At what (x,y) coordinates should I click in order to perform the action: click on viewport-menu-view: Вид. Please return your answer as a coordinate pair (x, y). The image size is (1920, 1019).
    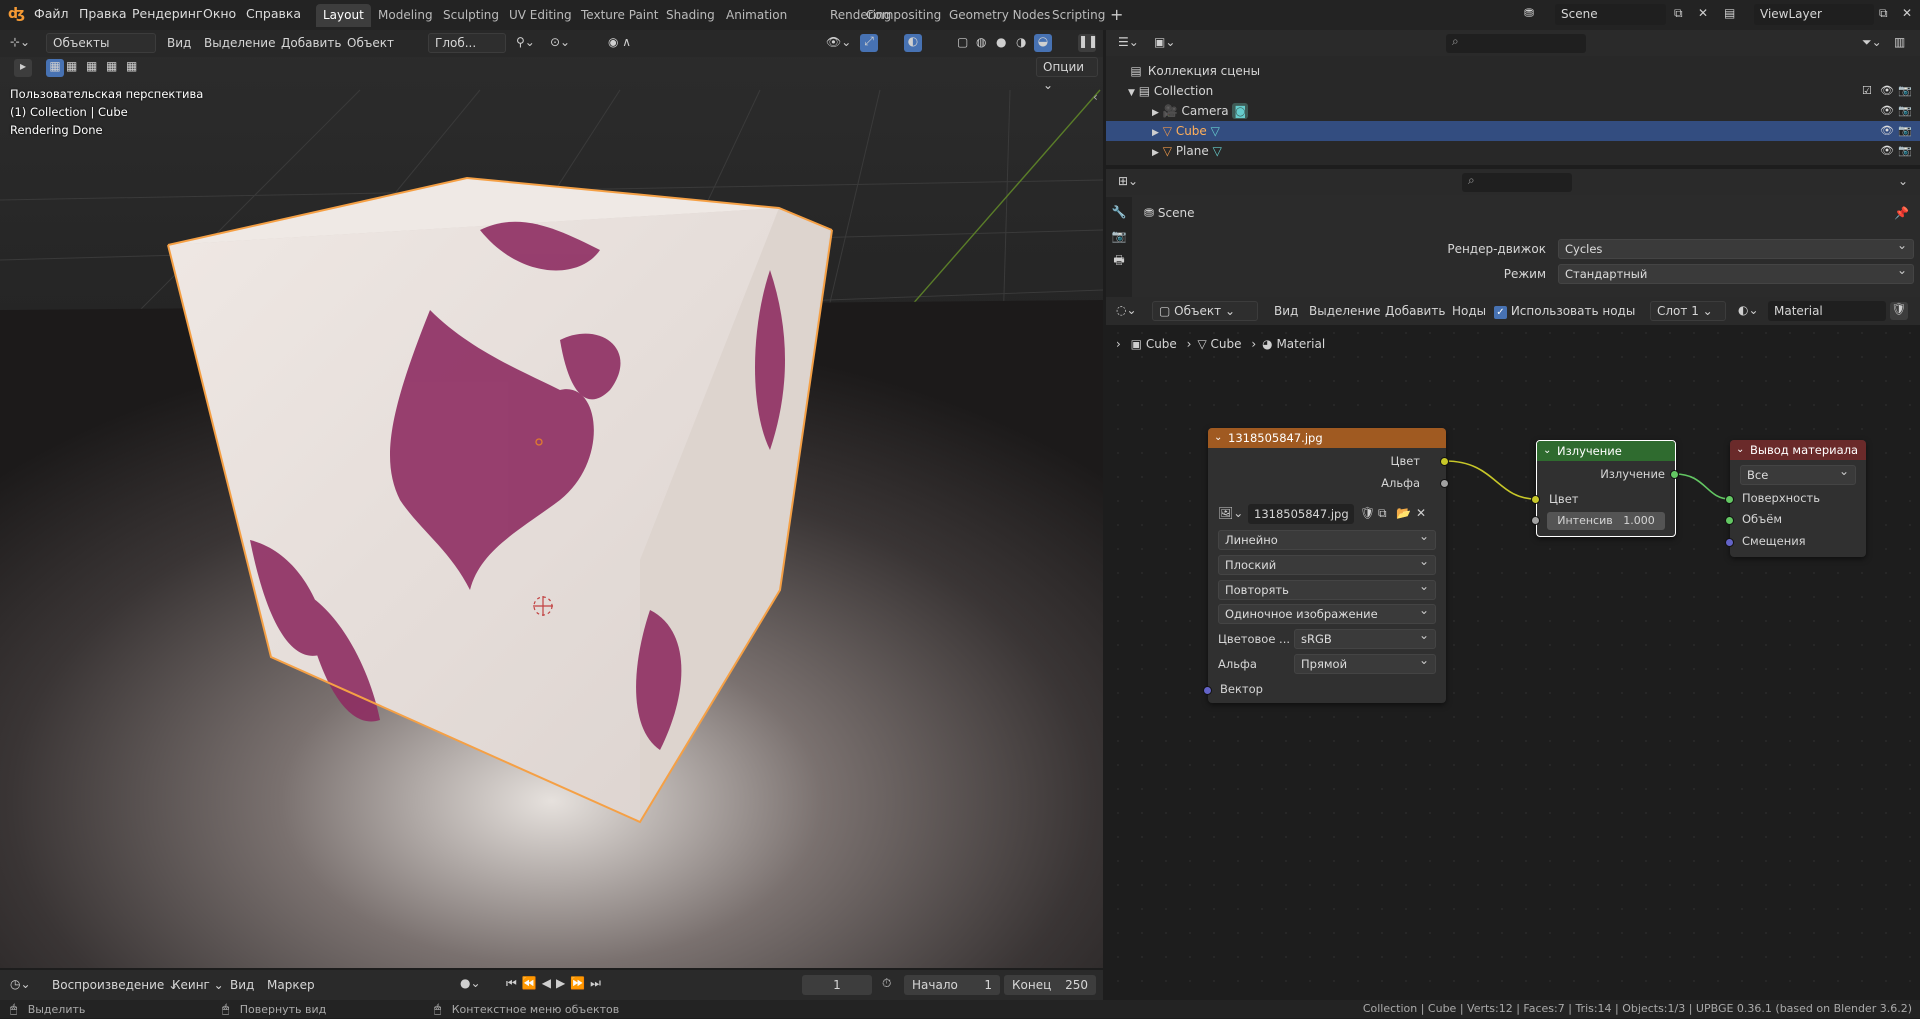
    Looking at the image, I should click on (179, 43).